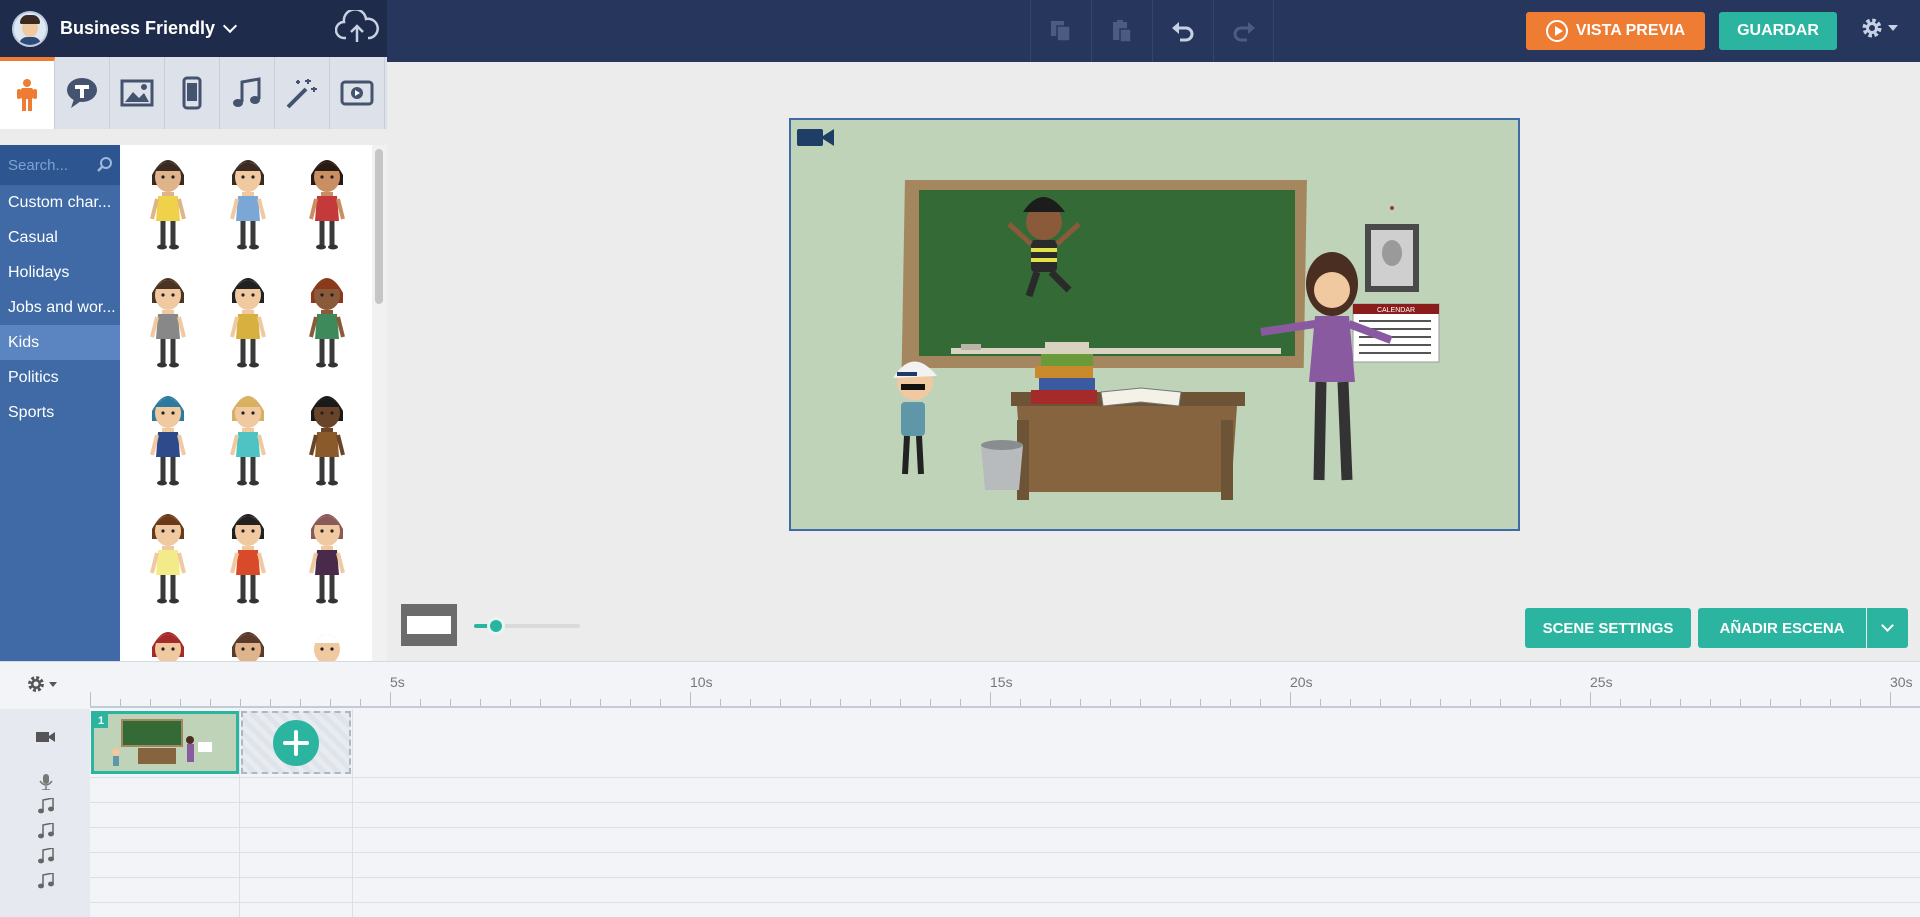 The height and width of the screenshot is (917, 1920). Describe the element at coordinates (30, 28) in the screenshot. I see `user-avatar` at that location.